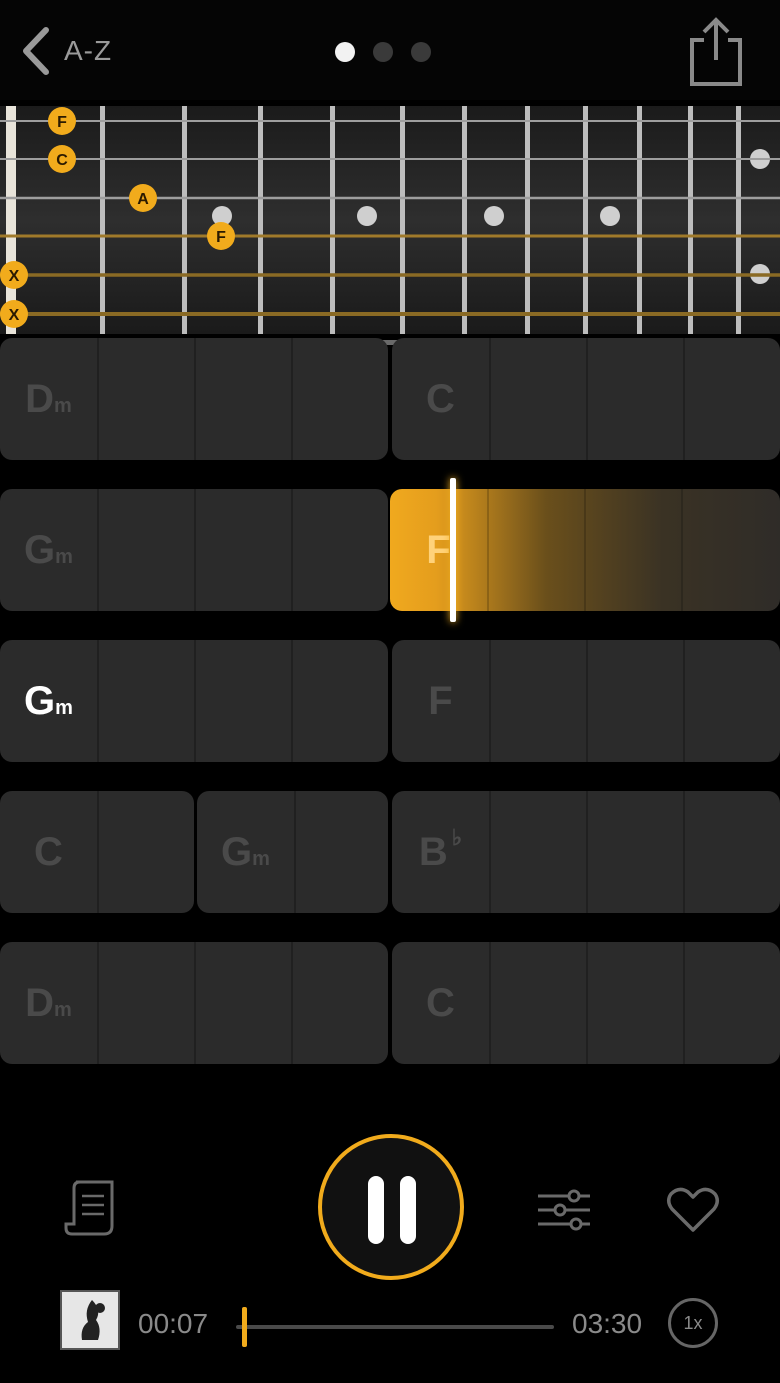 Image resolution: width=780 pixels, height=1383 pixels. What do you see at coordinates (586, 701) in the screenshot?
I see `chord-block: F` at bounding box center [586, 701].